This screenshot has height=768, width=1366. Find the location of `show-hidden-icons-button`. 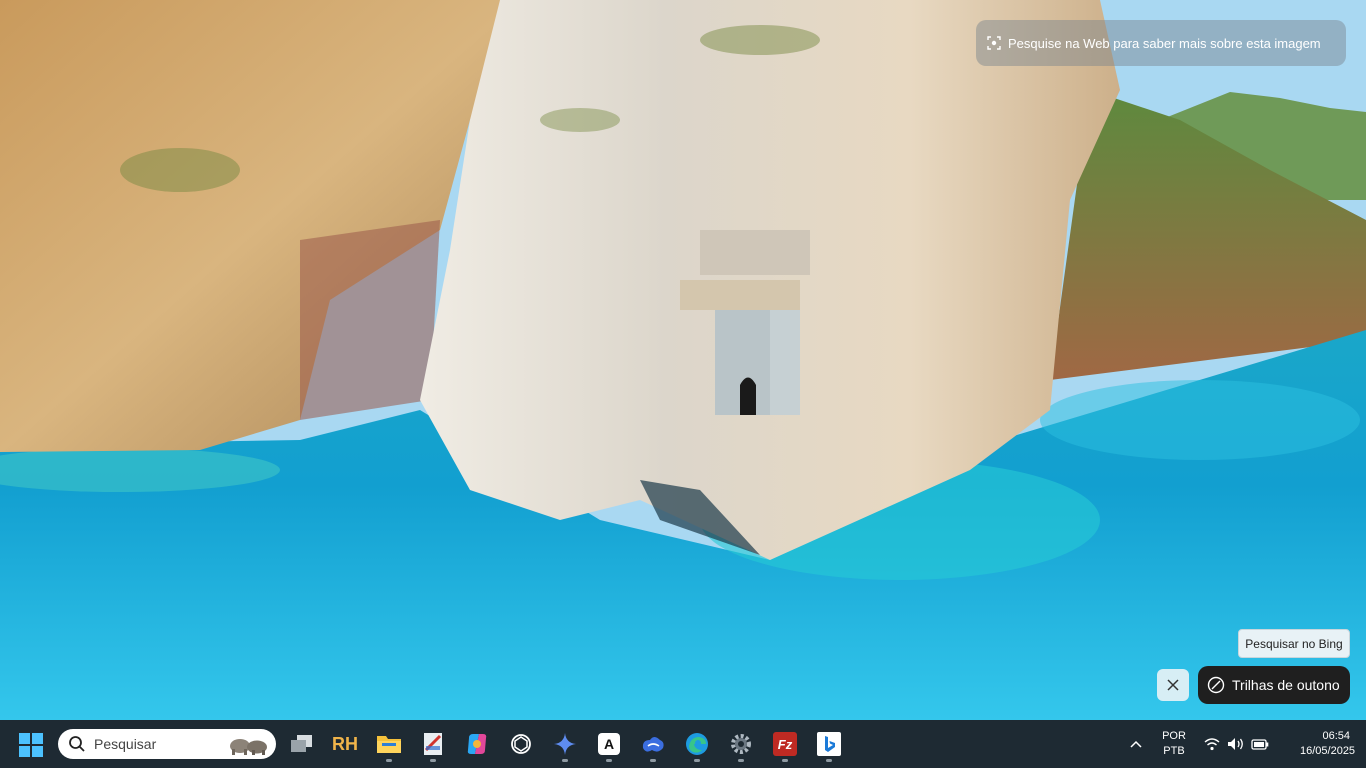

show-hidden-icons-button is located at coordinates (1136, 744).